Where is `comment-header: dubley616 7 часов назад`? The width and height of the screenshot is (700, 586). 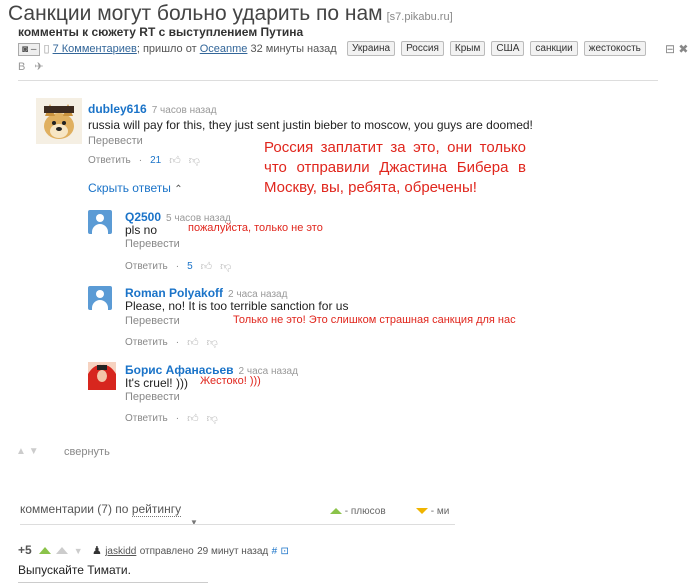
comment-header: dubley616 7 часов назад is located at coordinates (152, 109).